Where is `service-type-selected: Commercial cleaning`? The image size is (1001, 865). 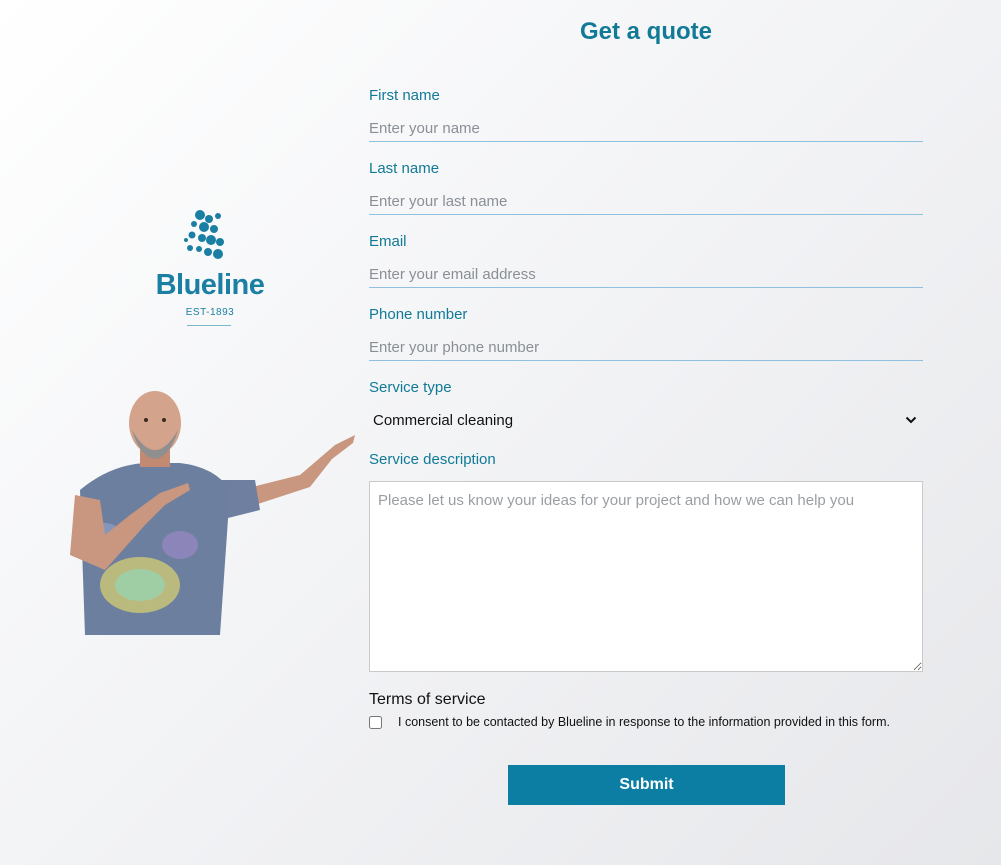
service-type-selected: Commercial cleaning is located at coordinates (443, 420).